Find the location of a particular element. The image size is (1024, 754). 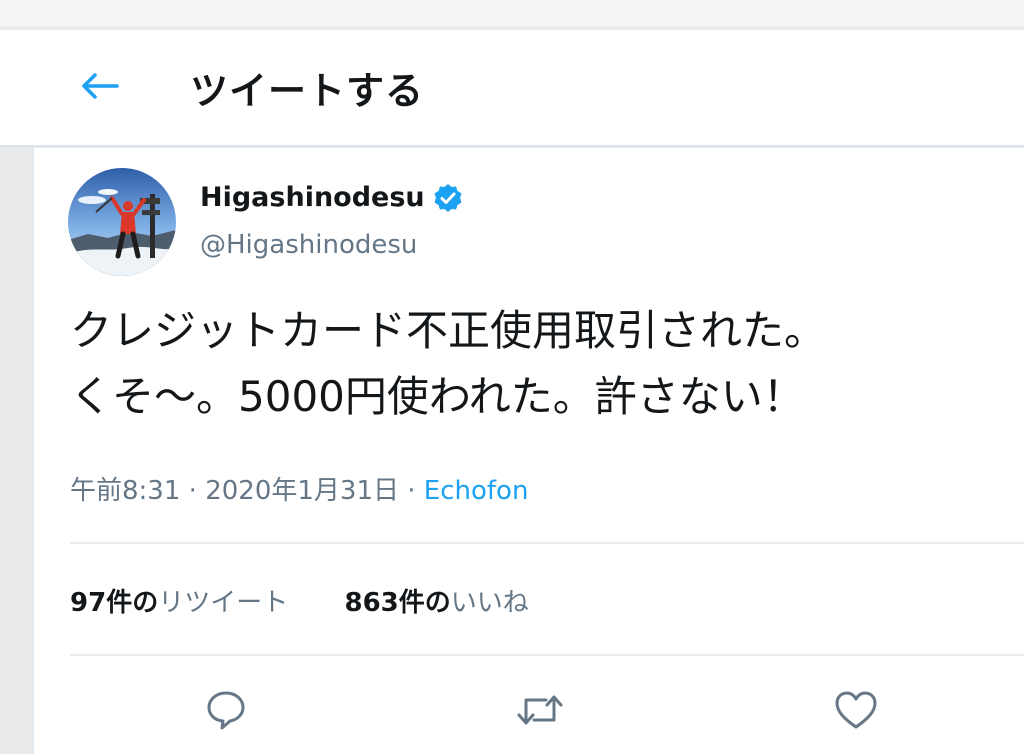

back-button is located at coordinates (99, 86).